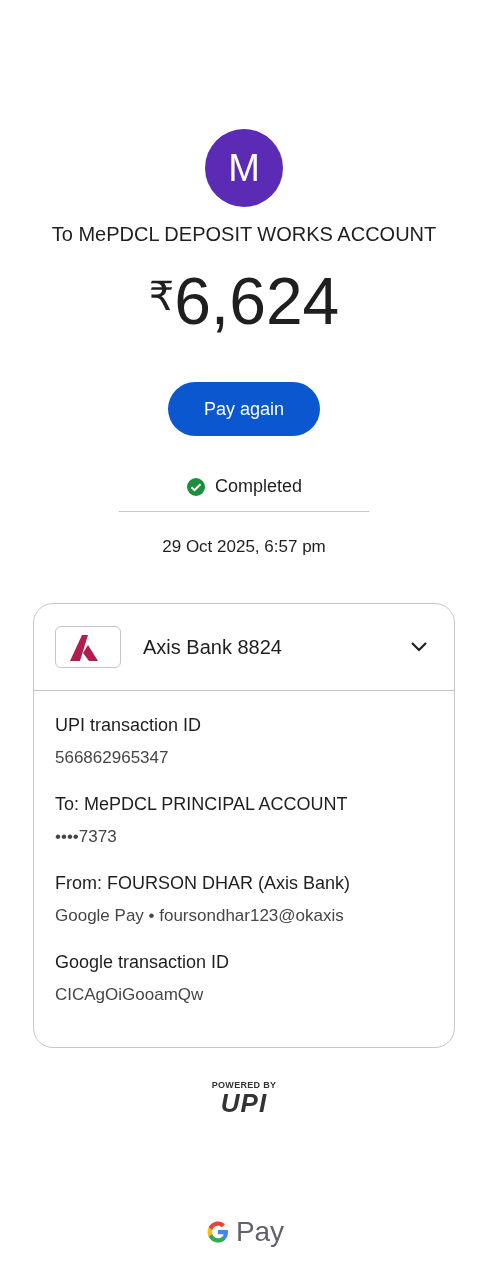  Describe the element at coordinates (257, 301) in the screenshot. I see `amount: 6,624` at that location.